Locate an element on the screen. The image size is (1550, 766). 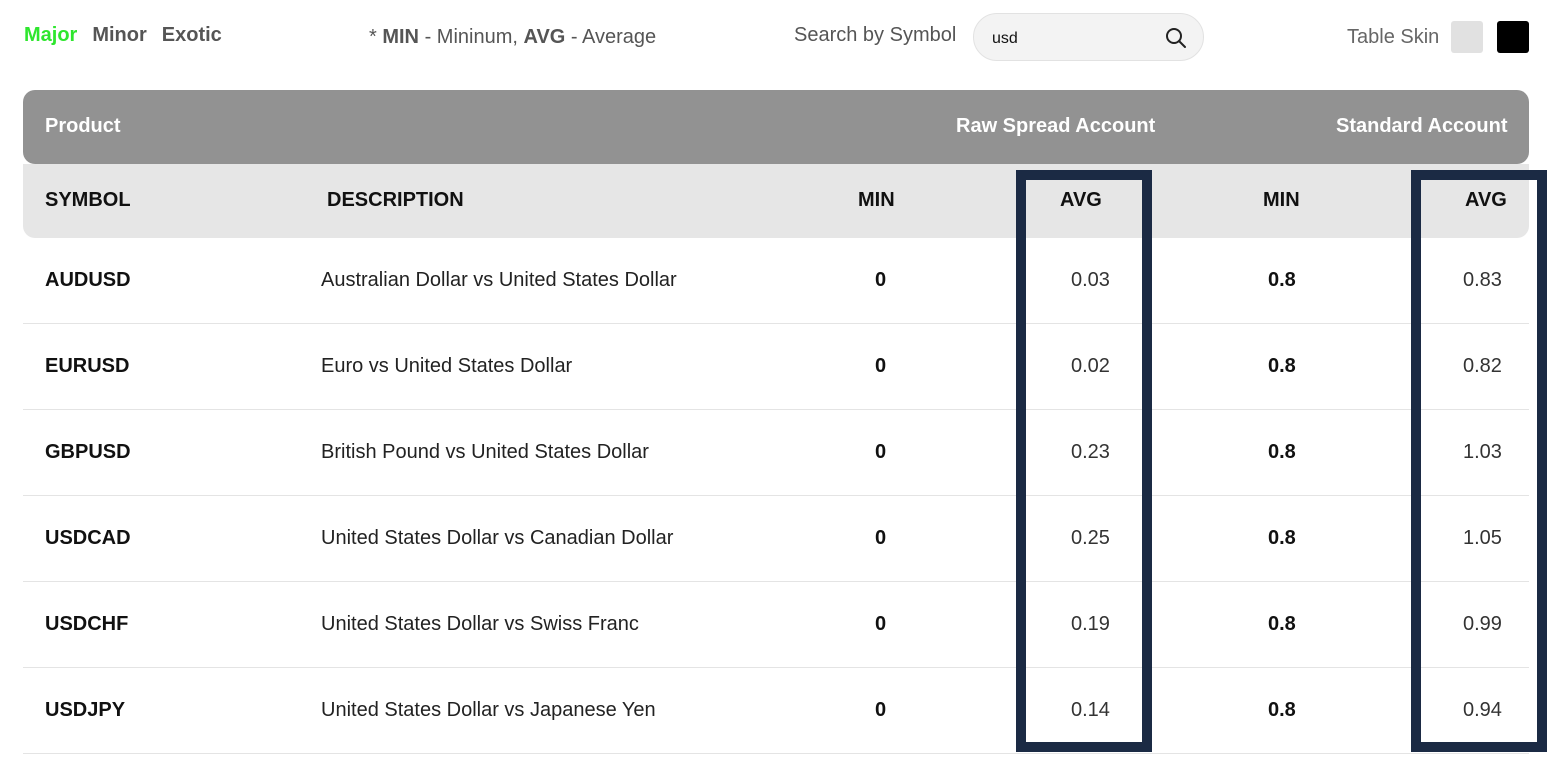
cell-raw-avg: 0.19 is located at coordinates (1090, 624).